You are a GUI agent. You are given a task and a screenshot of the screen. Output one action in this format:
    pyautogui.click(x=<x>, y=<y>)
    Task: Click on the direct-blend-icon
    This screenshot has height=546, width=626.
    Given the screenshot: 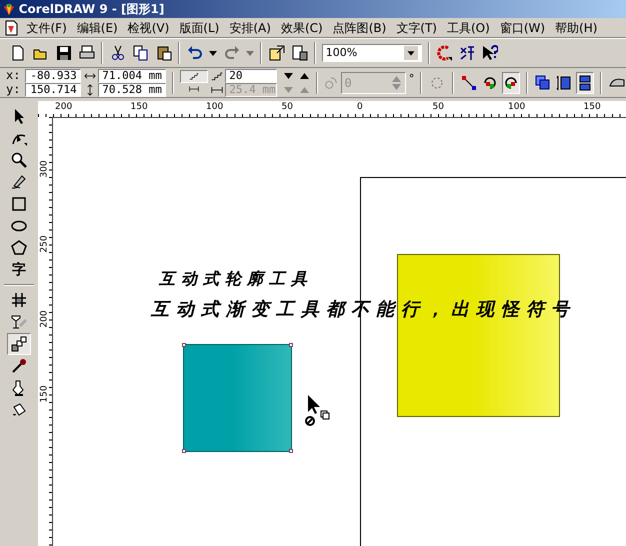 What is the action you would take?
    pyautogui.click(x=468, y=82)
    